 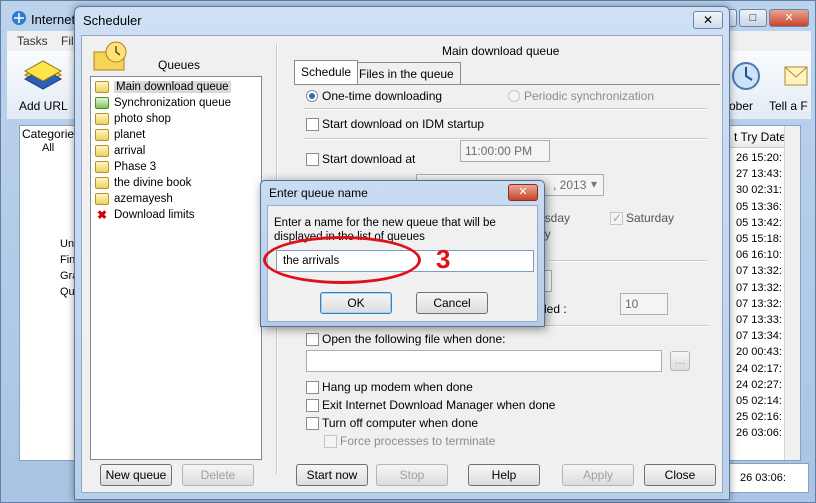 What do you see at coordinates (406, 73) in the screenshot?
I see `tab-files-in-the-queue: Files in the queue` at bounding box center [406, 73].